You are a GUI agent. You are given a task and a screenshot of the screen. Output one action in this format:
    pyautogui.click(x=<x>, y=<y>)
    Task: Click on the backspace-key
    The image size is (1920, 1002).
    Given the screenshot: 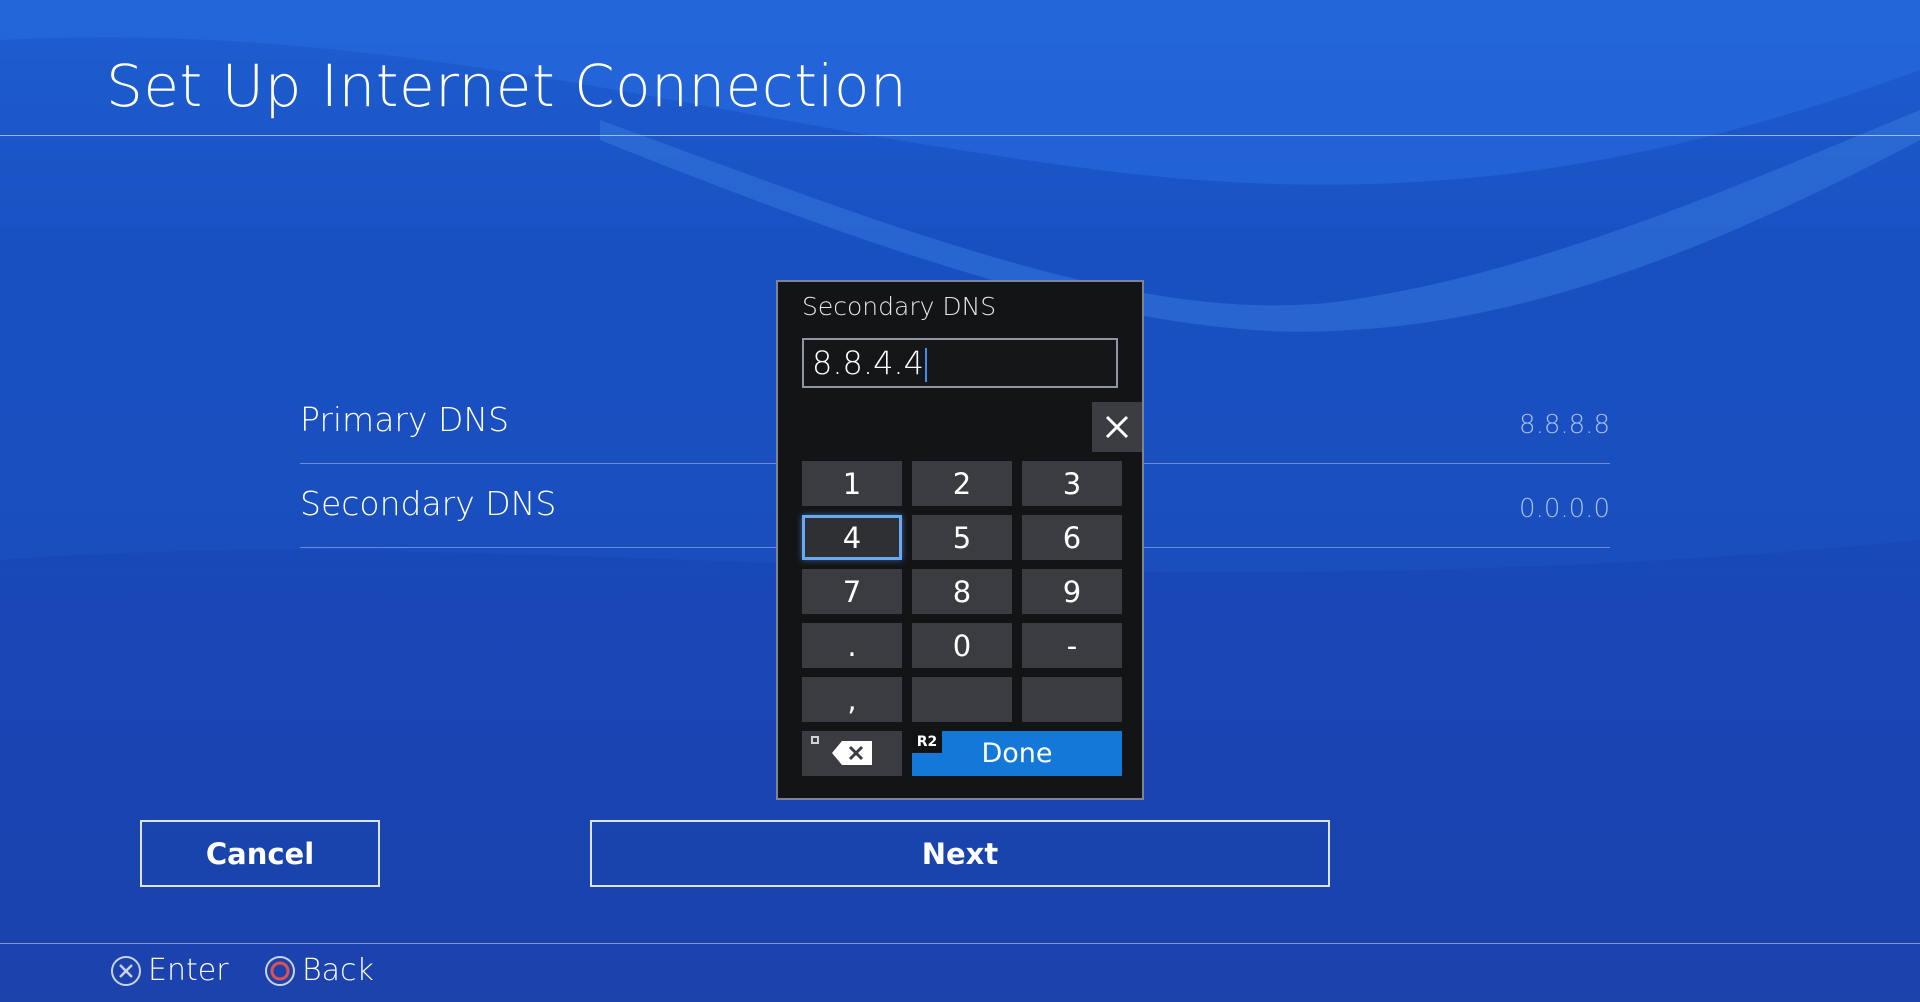 What is the action you would take?
    pyautogui.click(x=852, y=753)
    